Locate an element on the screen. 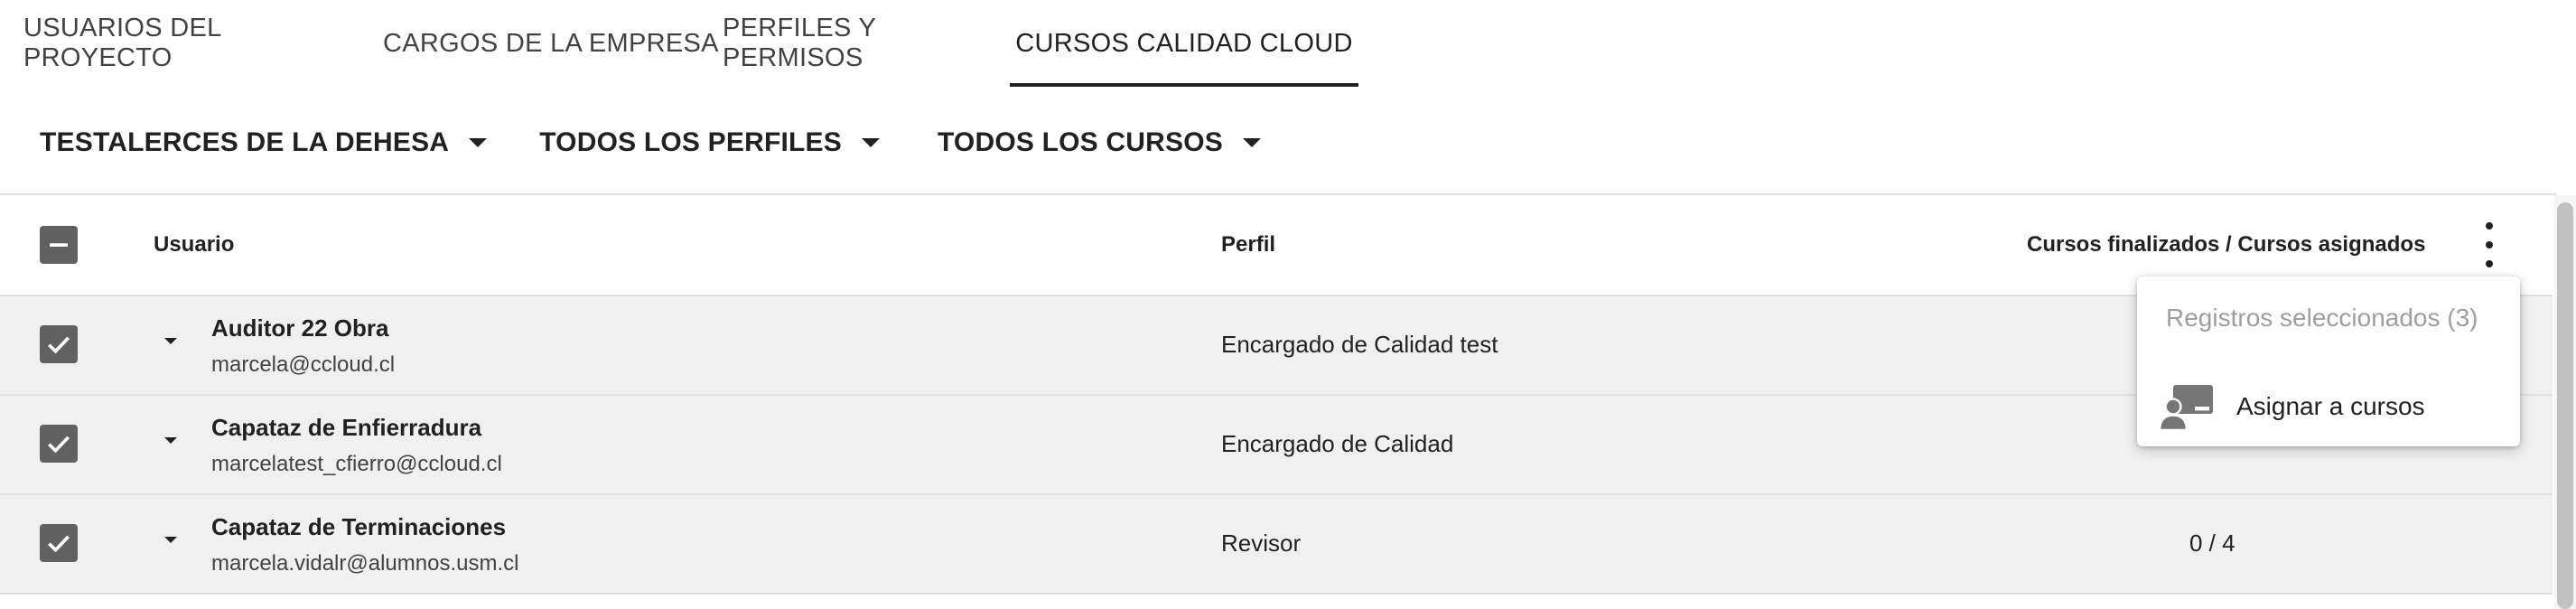 The image size is (2576, 609). tab-cursos-calidad-cloud: CURSOS CALIDAD CLOUD is located at coordinates (1184, 43).